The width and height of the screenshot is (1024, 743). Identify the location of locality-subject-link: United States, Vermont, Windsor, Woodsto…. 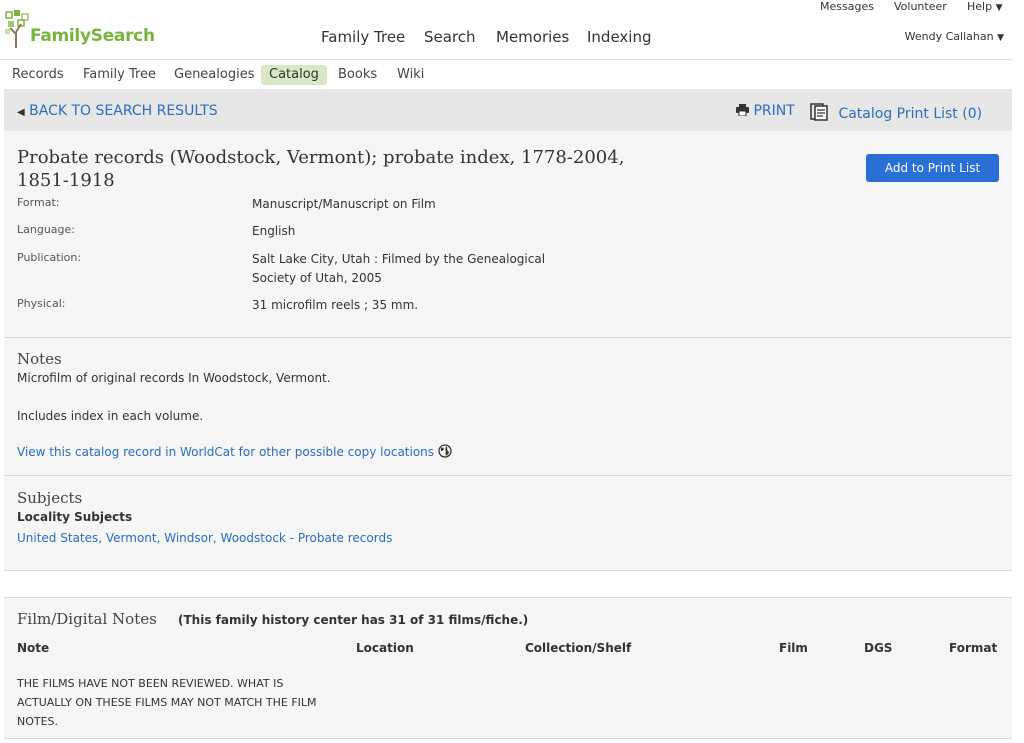
(204, 538).